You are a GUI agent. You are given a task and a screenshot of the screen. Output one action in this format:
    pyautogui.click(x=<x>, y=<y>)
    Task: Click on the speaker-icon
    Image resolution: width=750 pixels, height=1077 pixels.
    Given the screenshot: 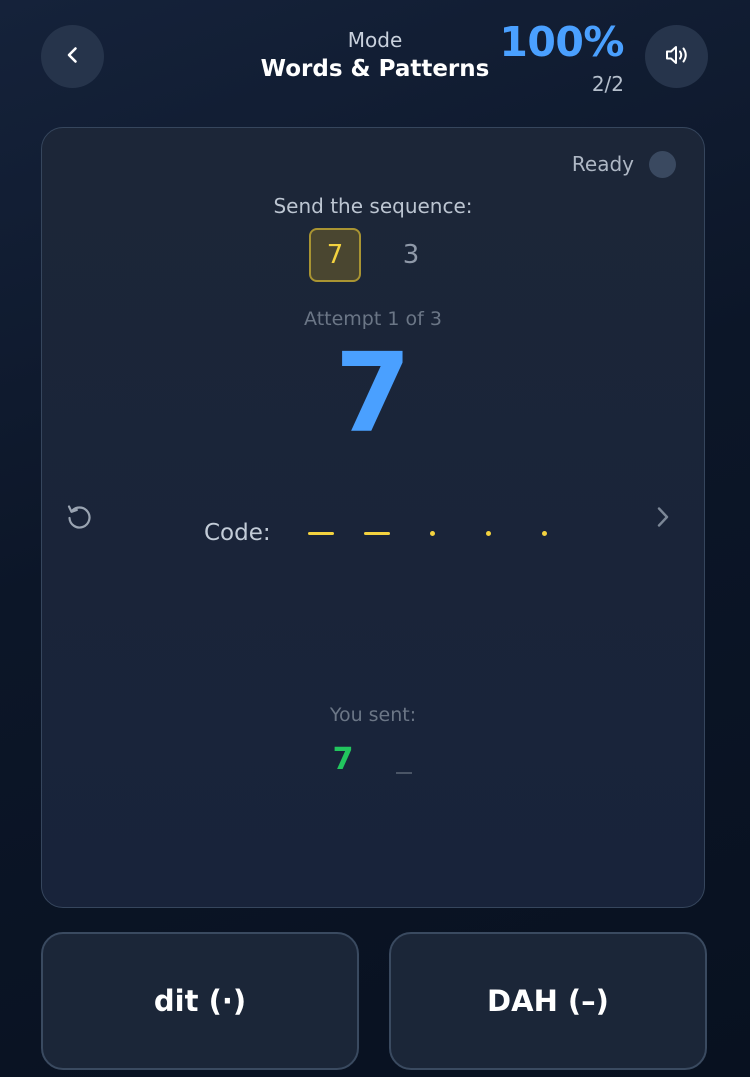 What is the action you would take?
    pyautogui.click(x=677, y=57)
    